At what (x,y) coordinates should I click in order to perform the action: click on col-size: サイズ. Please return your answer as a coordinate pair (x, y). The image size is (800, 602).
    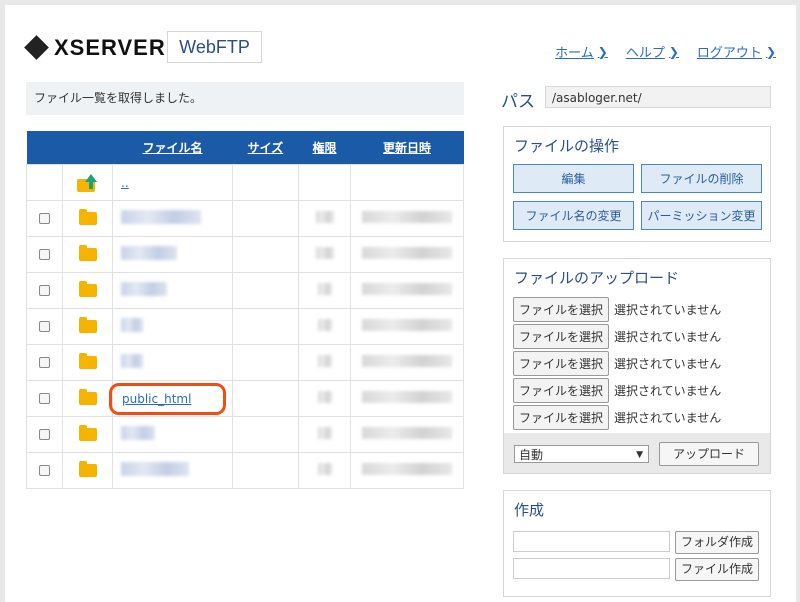
    Looking at the image, I should click on (265, 148).